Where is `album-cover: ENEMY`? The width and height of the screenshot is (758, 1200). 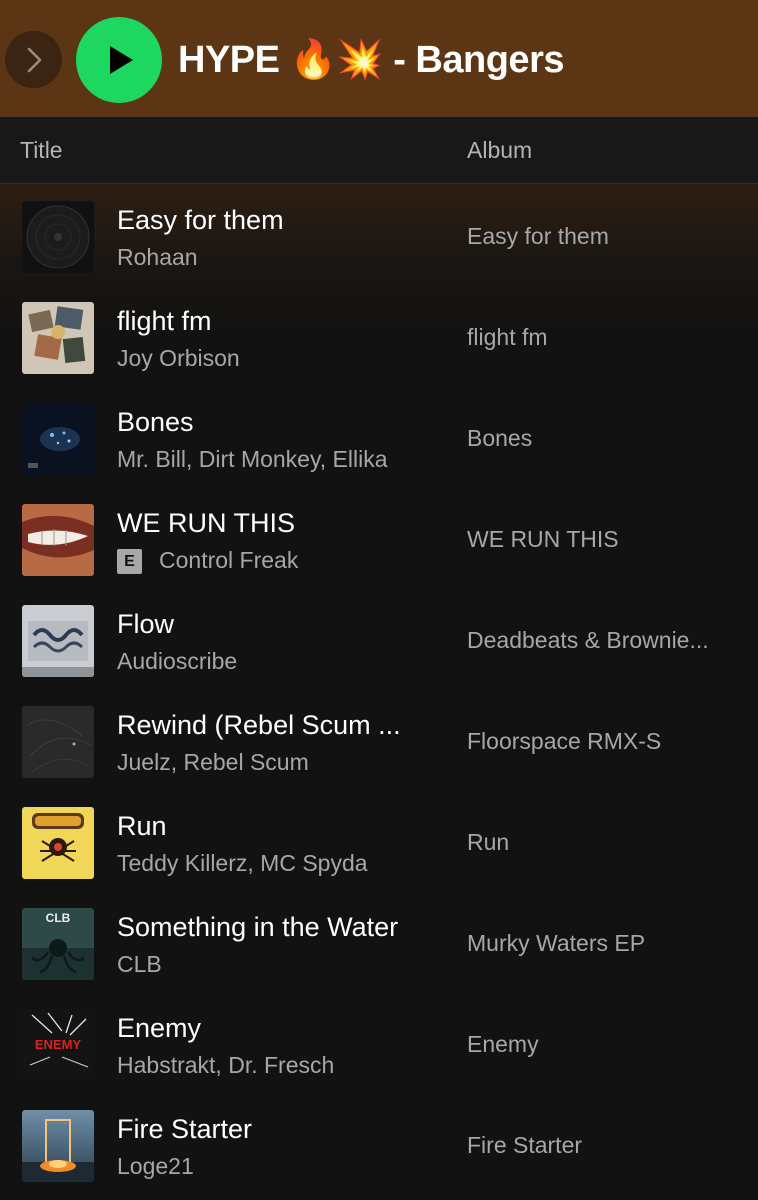 album-cover: ENEMY is located at coordinates (58, 1045).